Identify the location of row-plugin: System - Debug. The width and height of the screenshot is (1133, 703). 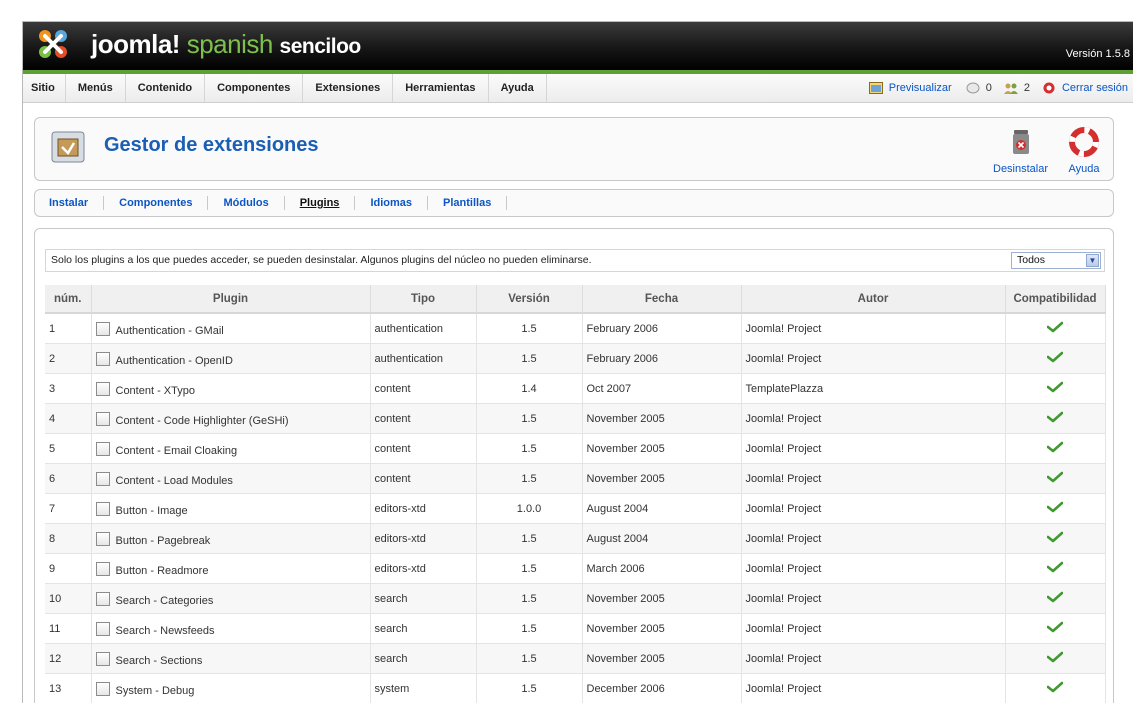
(230, 688).